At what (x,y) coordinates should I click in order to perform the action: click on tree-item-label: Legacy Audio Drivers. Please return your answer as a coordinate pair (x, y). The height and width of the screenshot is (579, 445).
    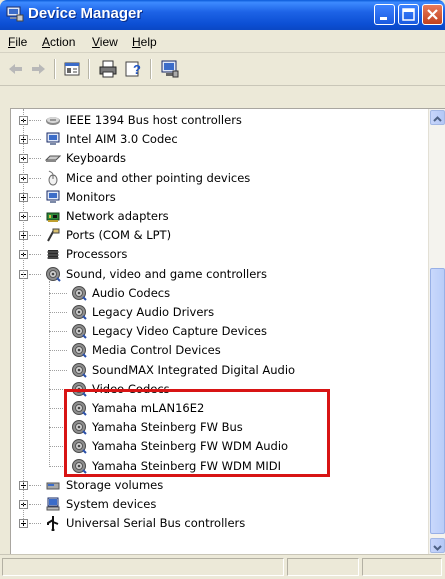
    Looking at the image, I should click on (153, 312).